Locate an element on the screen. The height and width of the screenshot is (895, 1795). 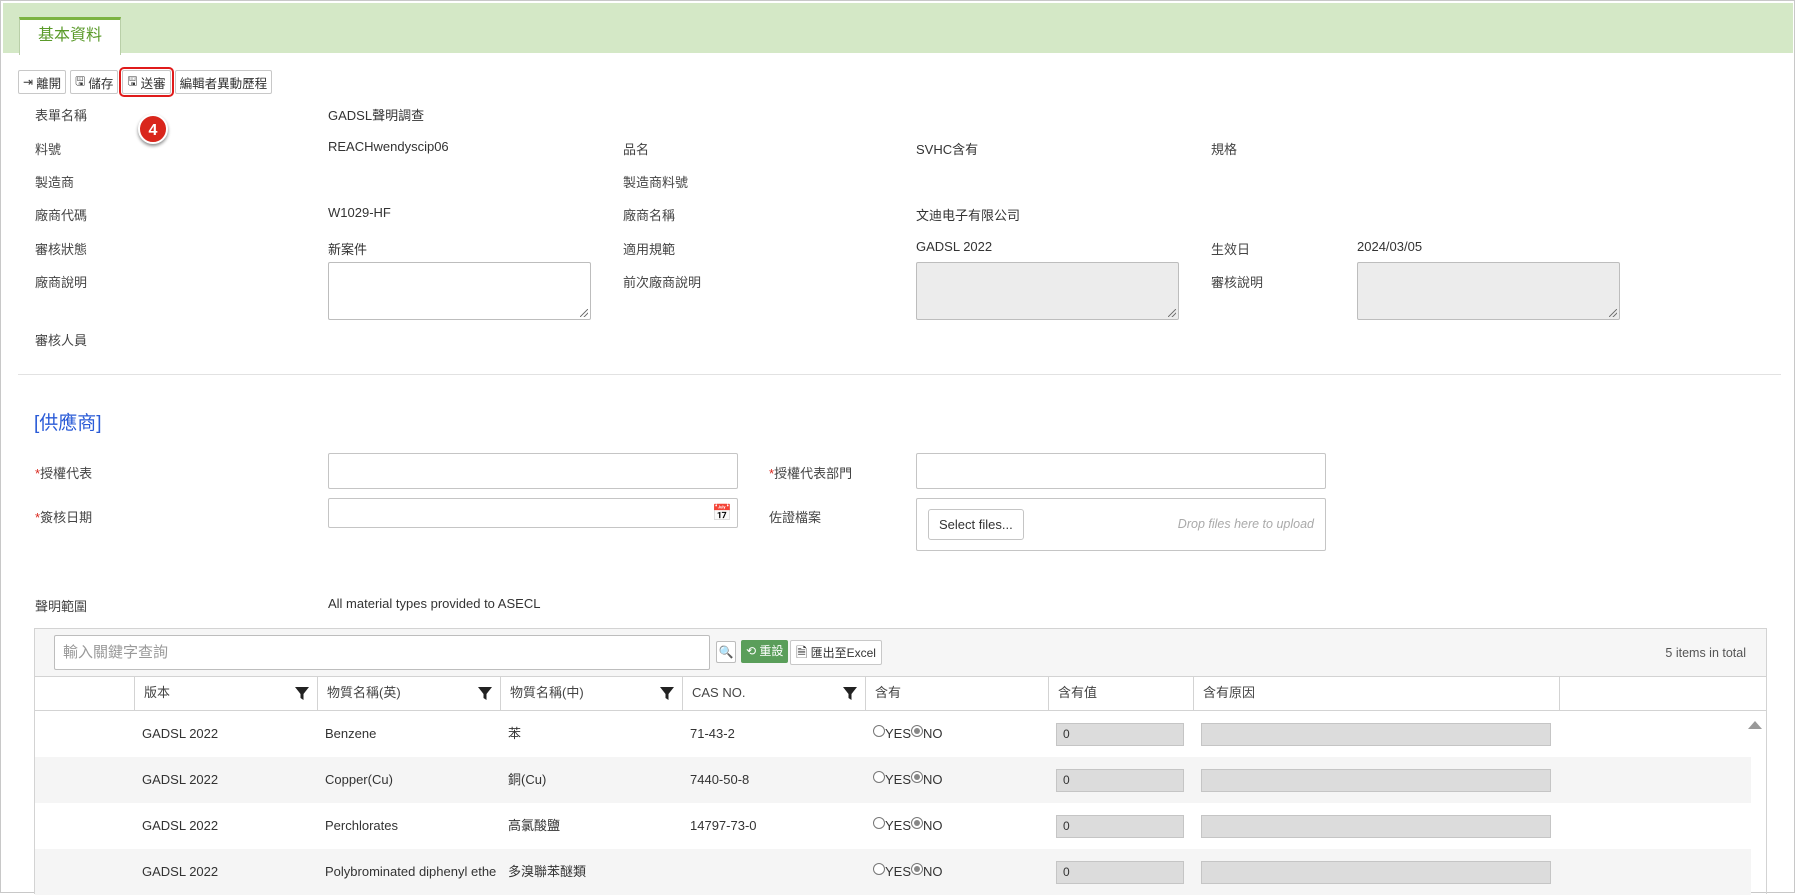
regulation-label: 適用規範 is located at coordinates (649, 249).